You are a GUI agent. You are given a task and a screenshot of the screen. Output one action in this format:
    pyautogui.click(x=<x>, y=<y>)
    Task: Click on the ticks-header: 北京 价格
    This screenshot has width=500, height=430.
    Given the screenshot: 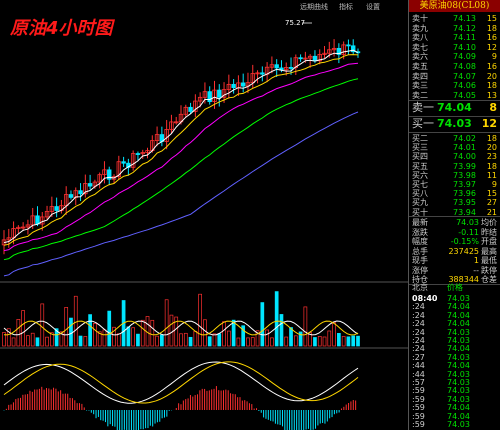 What is the action you would take?
    pyautogui.click(x=454, y=288)
    